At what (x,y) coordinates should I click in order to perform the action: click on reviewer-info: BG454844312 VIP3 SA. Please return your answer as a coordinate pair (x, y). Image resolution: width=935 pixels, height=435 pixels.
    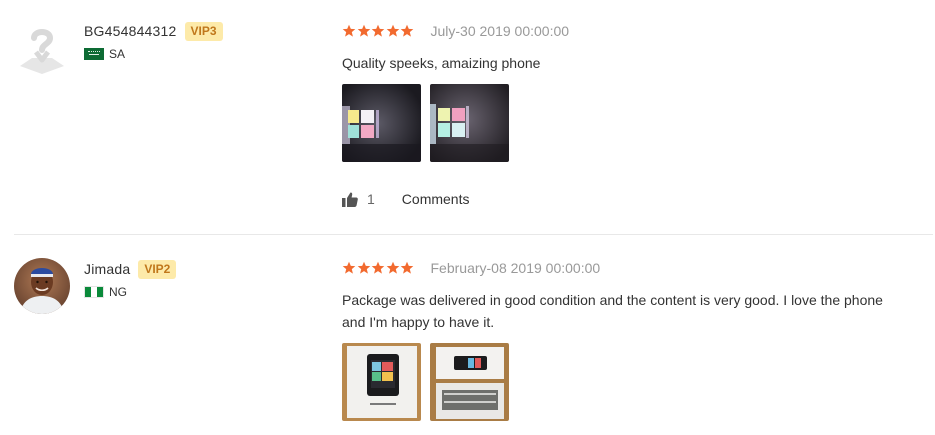
    Looking at the image, I should click on (153, 41).